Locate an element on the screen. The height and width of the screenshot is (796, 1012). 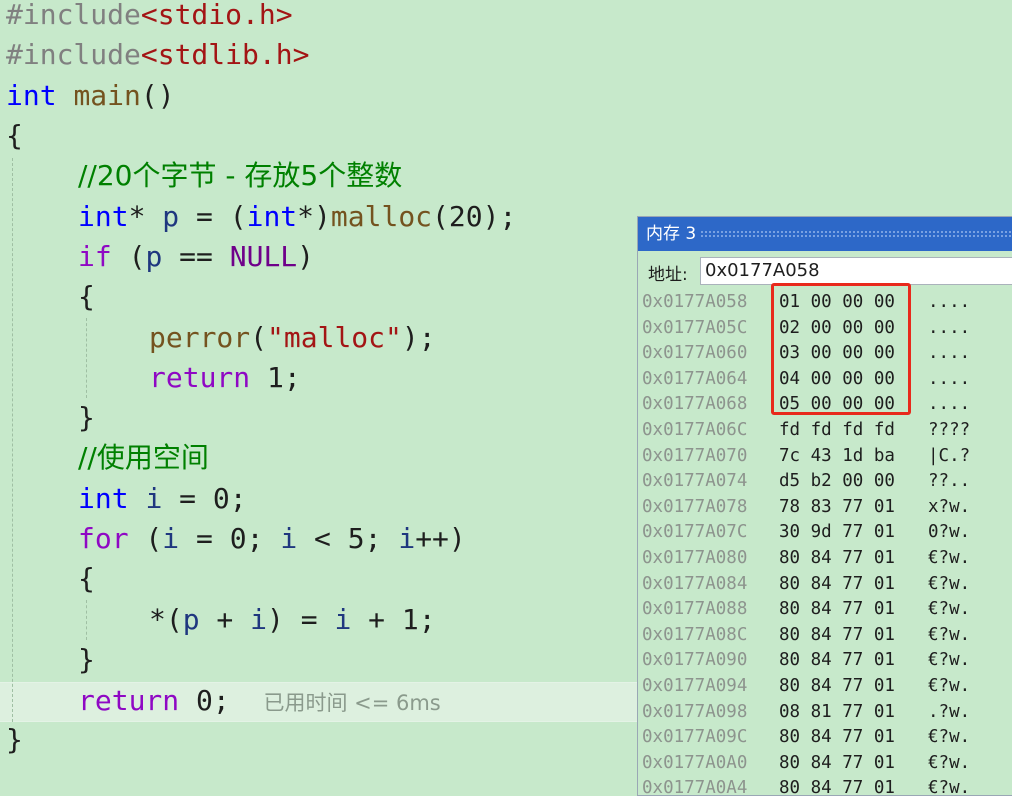
memory-row: 0x0177A074 d5 b2 00 00??.. is located at coordinates (825, 482).